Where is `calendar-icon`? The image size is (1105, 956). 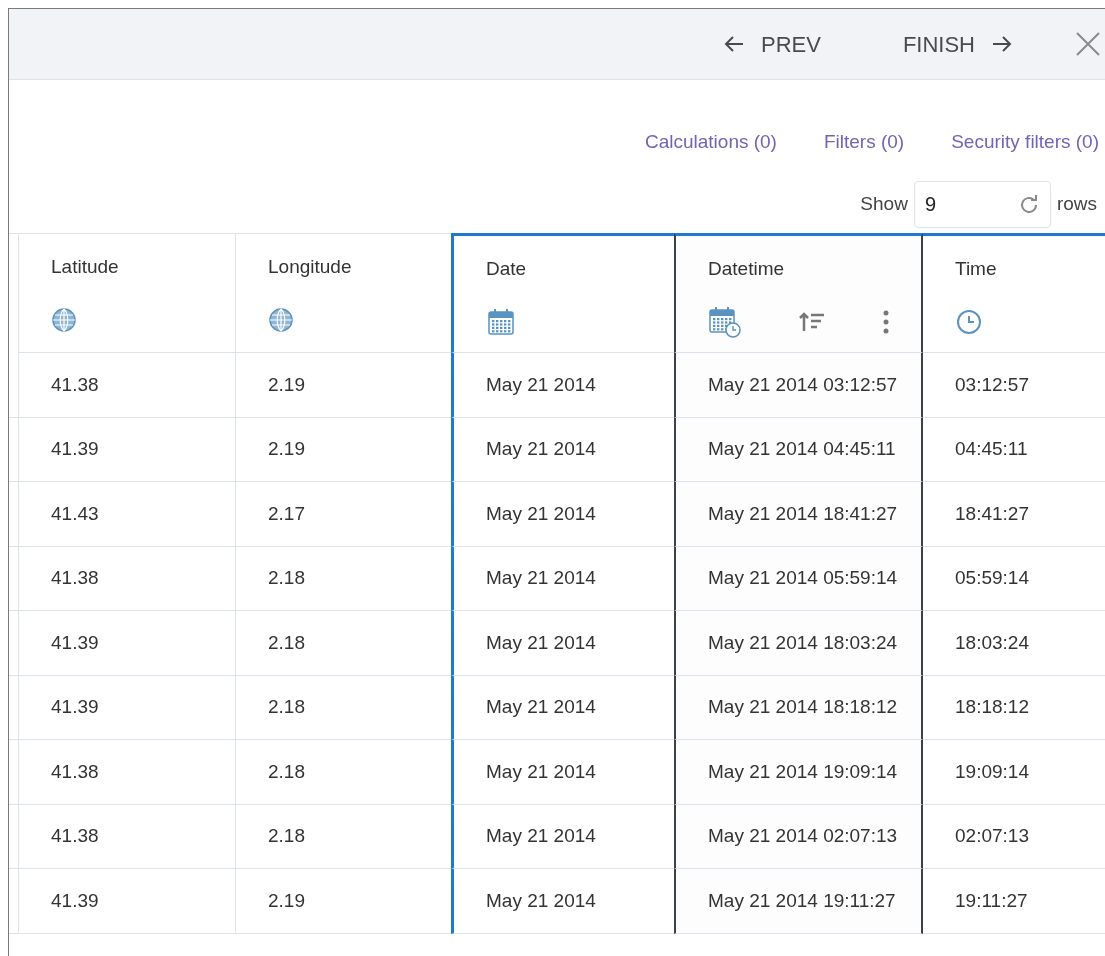 calendar-icon is located at coordinates (501, 321).